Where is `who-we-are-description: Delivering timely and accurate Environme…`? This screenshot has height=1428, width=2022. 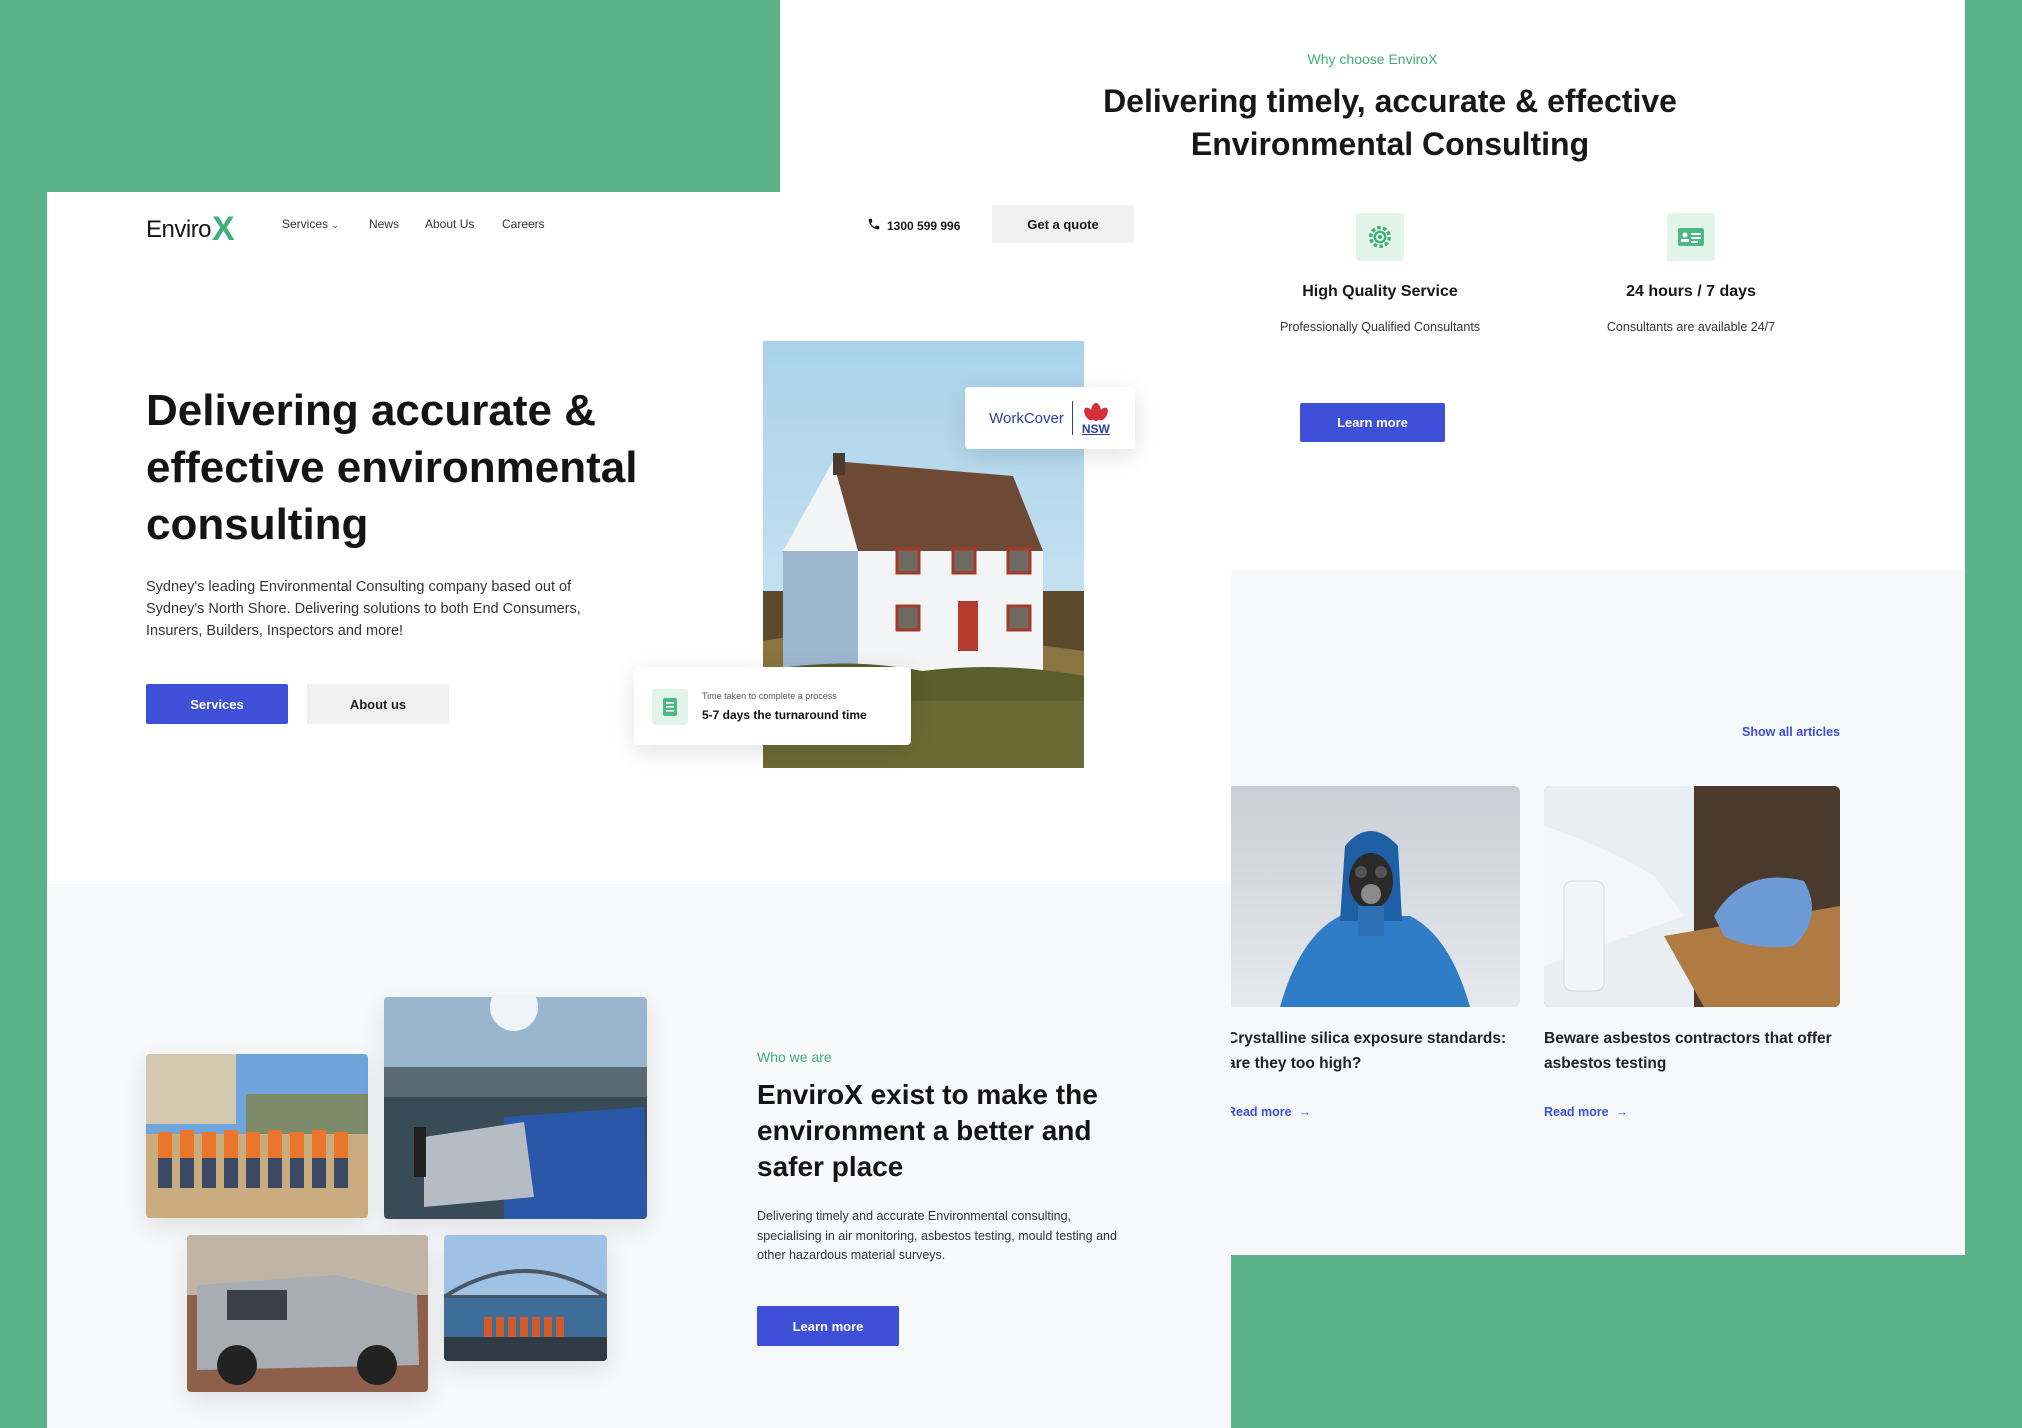
who-we-are-description: Delivering timely and accurate Environme… is located at coordinates (937, 1235).